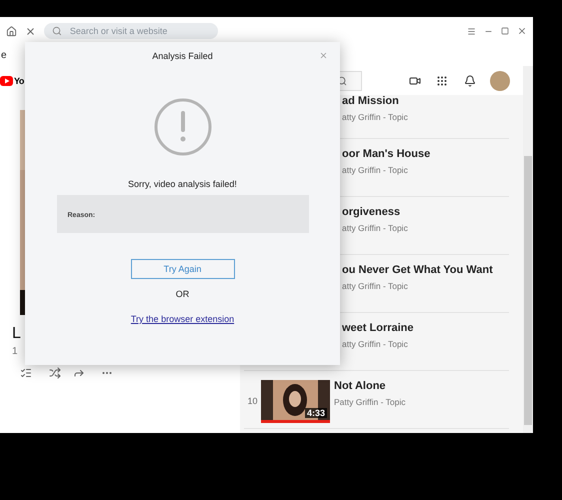  I want to click on song-title: weet Lorraine, so click(378, 328).